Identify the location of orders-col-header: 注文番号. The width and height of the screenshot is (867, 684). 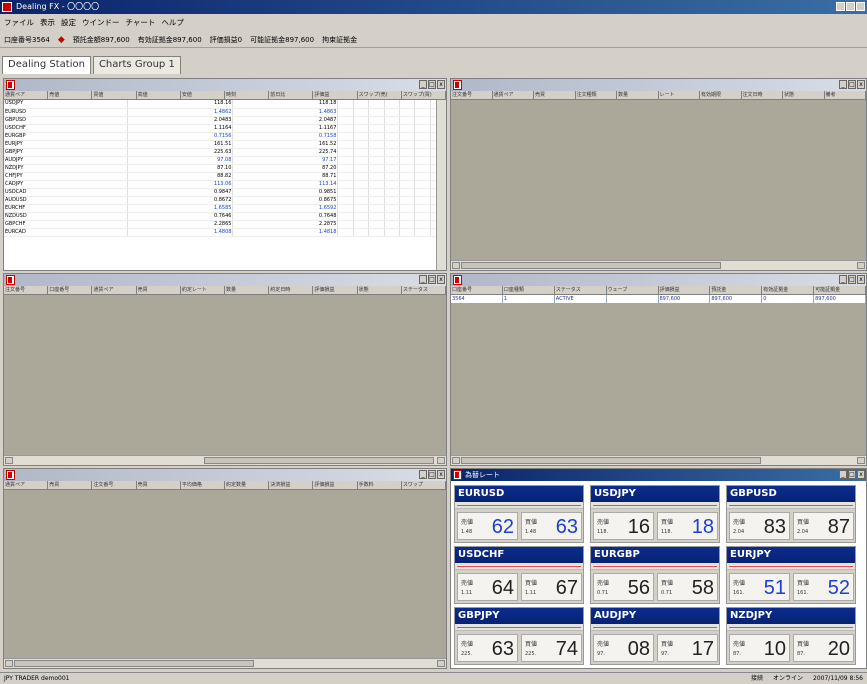
(472, 95).